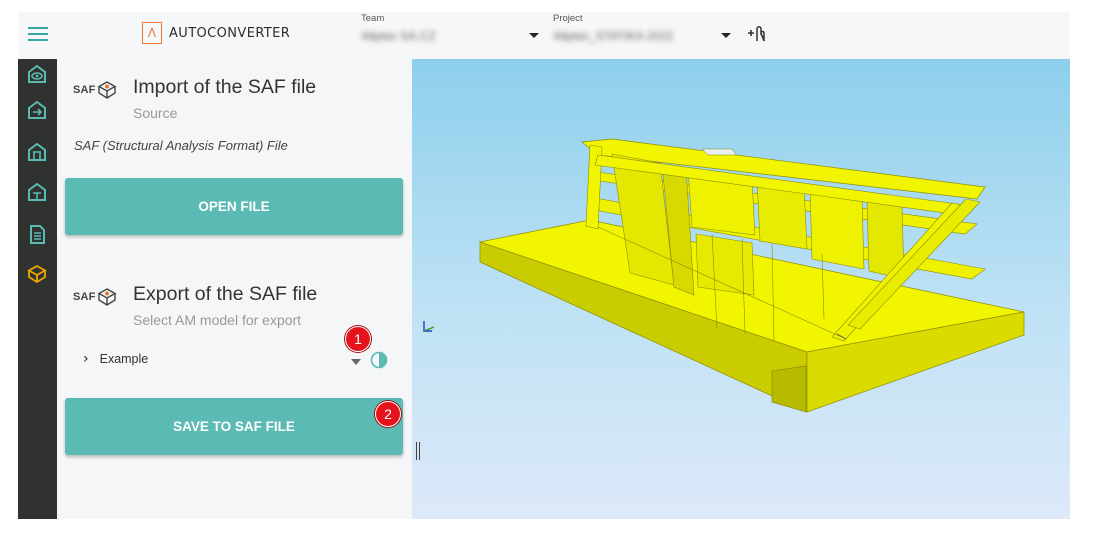 The height and width of the screenshot is (537, 1093). I want to click on project-value: Allplan_STATIKA 2022, so click(613, 36).